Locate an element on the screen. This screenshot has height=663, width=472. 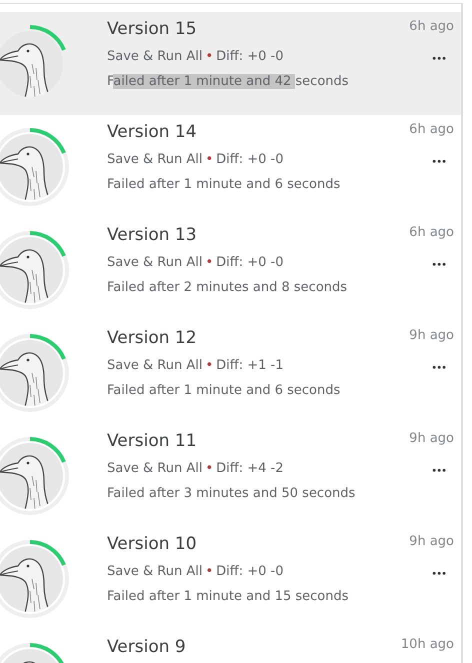
version-title: Version 9 is located at coordinates (146, 647).